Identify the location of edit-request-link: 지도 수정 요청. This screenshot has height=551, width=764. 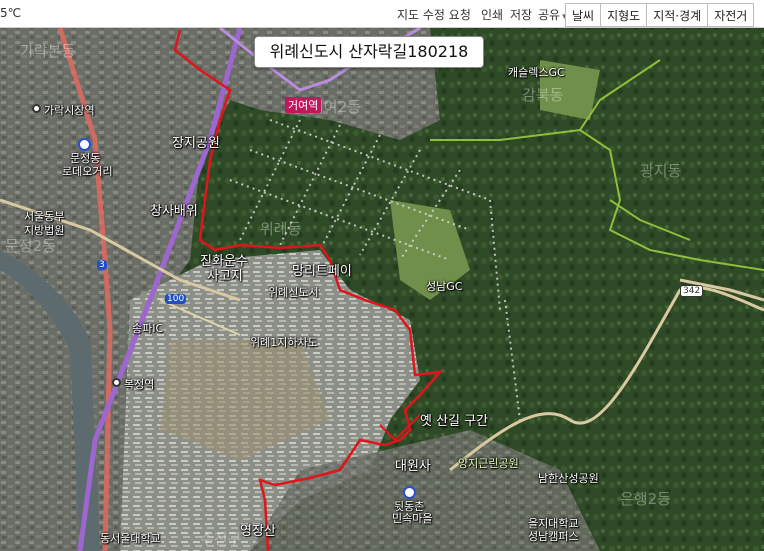
(434, 14).